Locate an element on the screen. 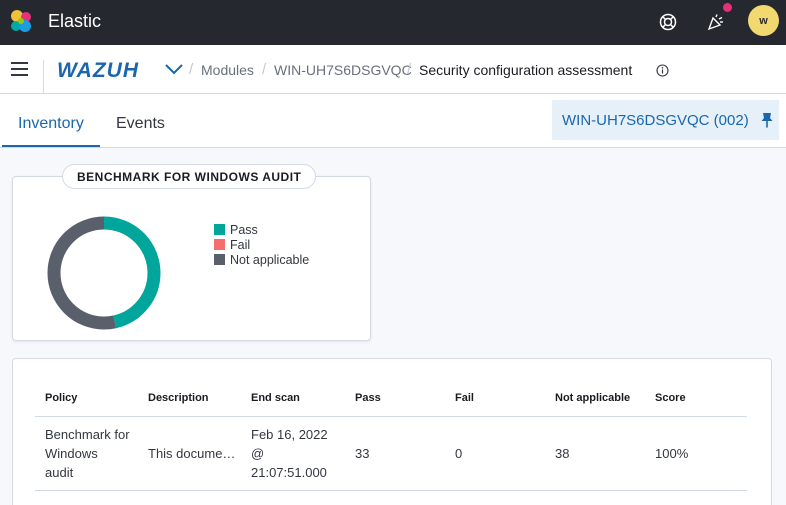 The image size is (786, 505). app-title: Elastic is located at coordinates (75, 21).